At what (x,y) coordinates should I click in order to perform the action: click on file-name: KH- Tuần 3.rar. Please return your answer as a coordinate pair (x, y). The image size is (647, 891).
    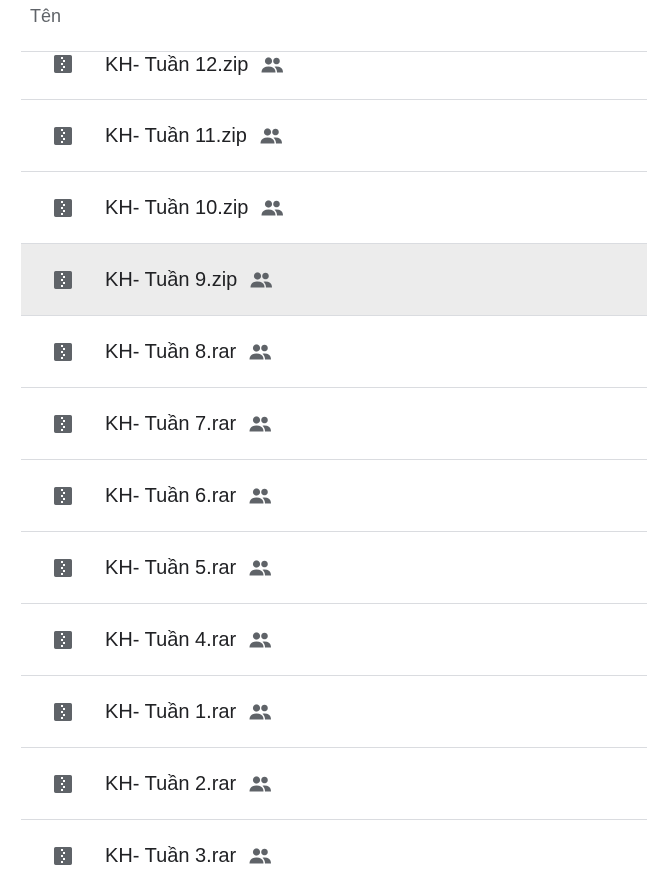
    Looking at the image, I should click on (171, 856).